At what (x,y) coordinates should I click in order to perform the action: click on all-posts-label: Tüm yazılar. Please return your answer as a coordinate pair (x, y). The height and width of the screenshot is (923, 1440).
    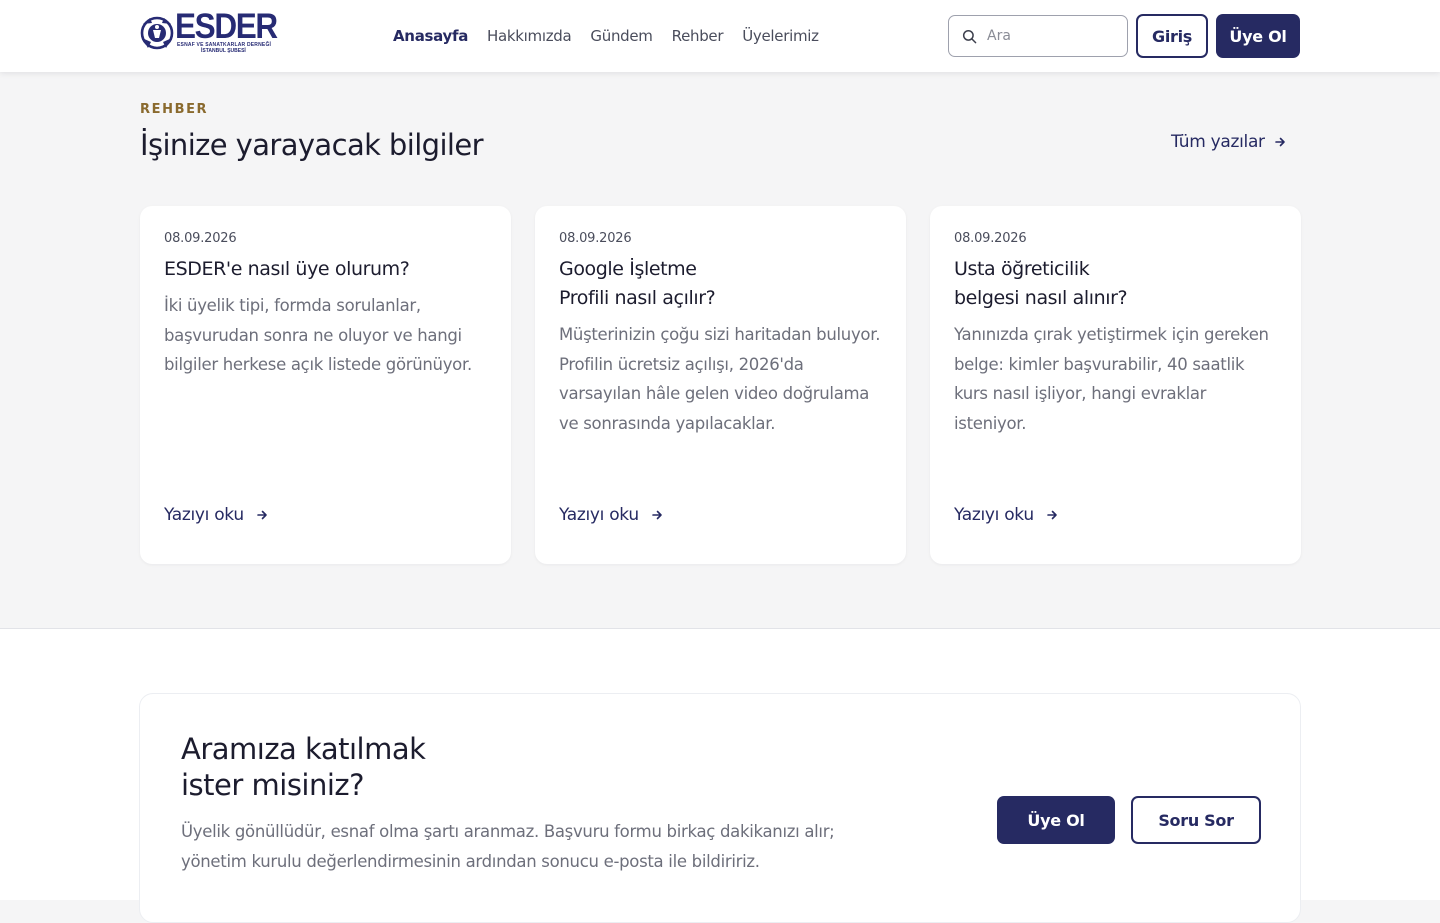
    Looking at the image, I should click on (1218, 142).